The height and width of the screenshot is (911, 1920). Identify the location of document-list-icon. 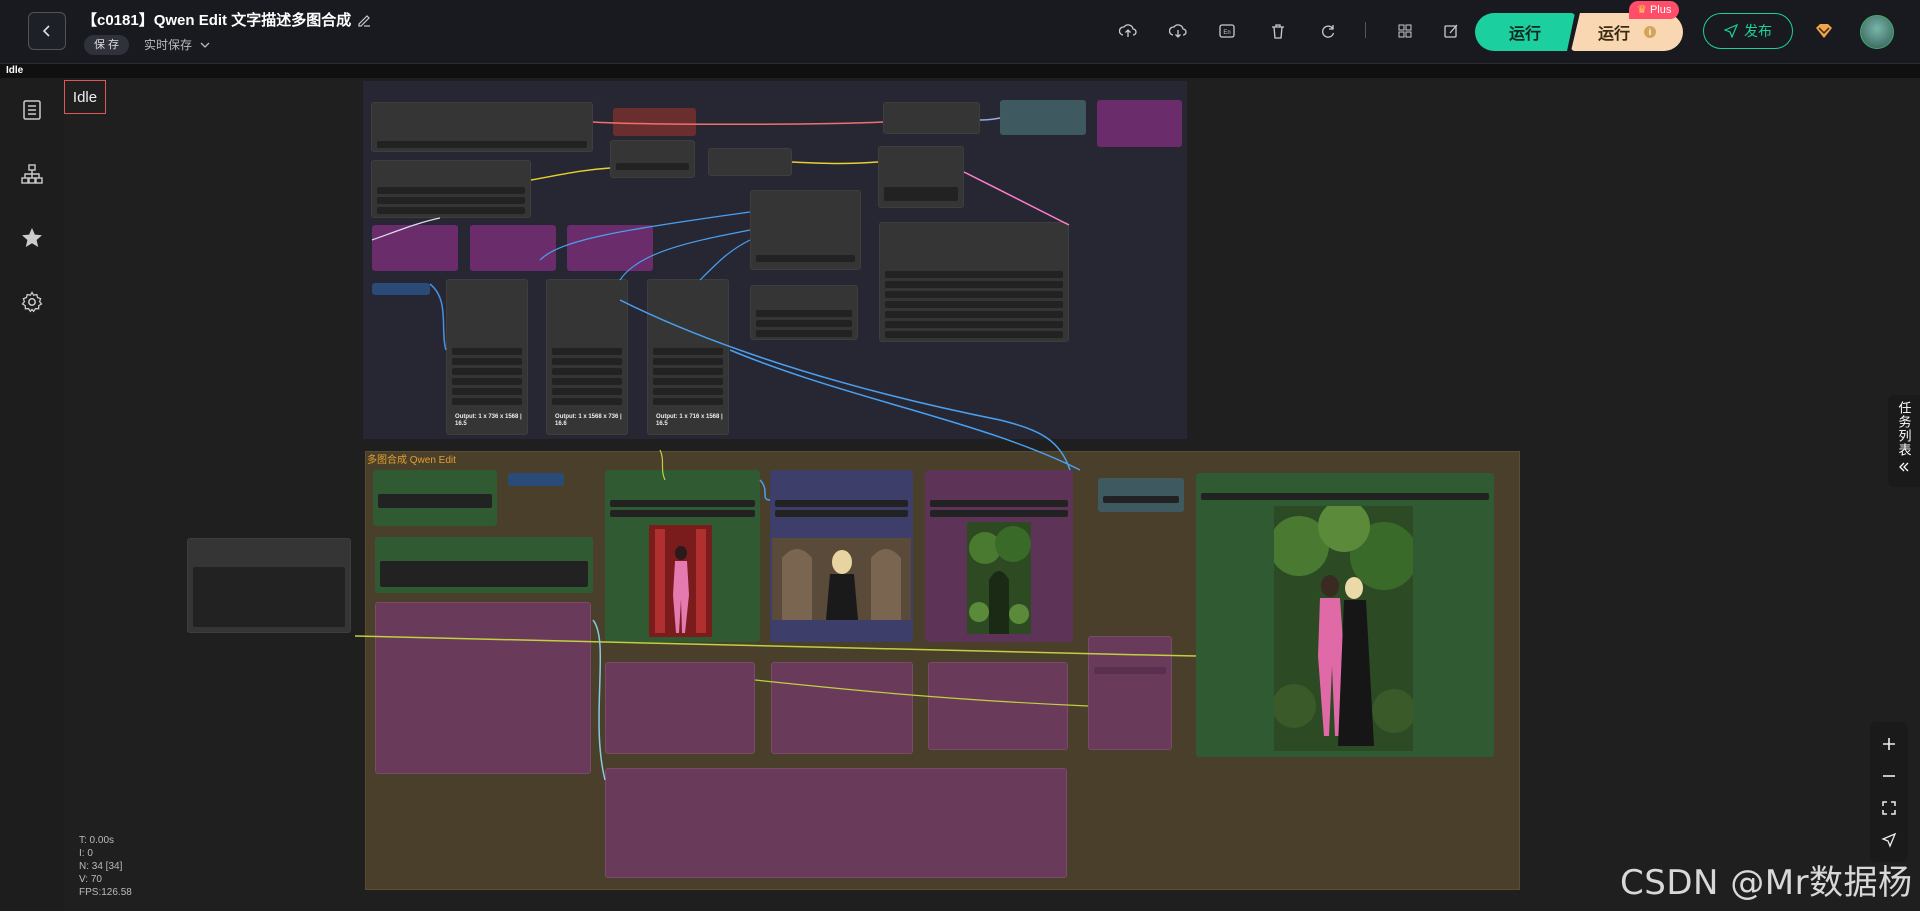
(32, 110).